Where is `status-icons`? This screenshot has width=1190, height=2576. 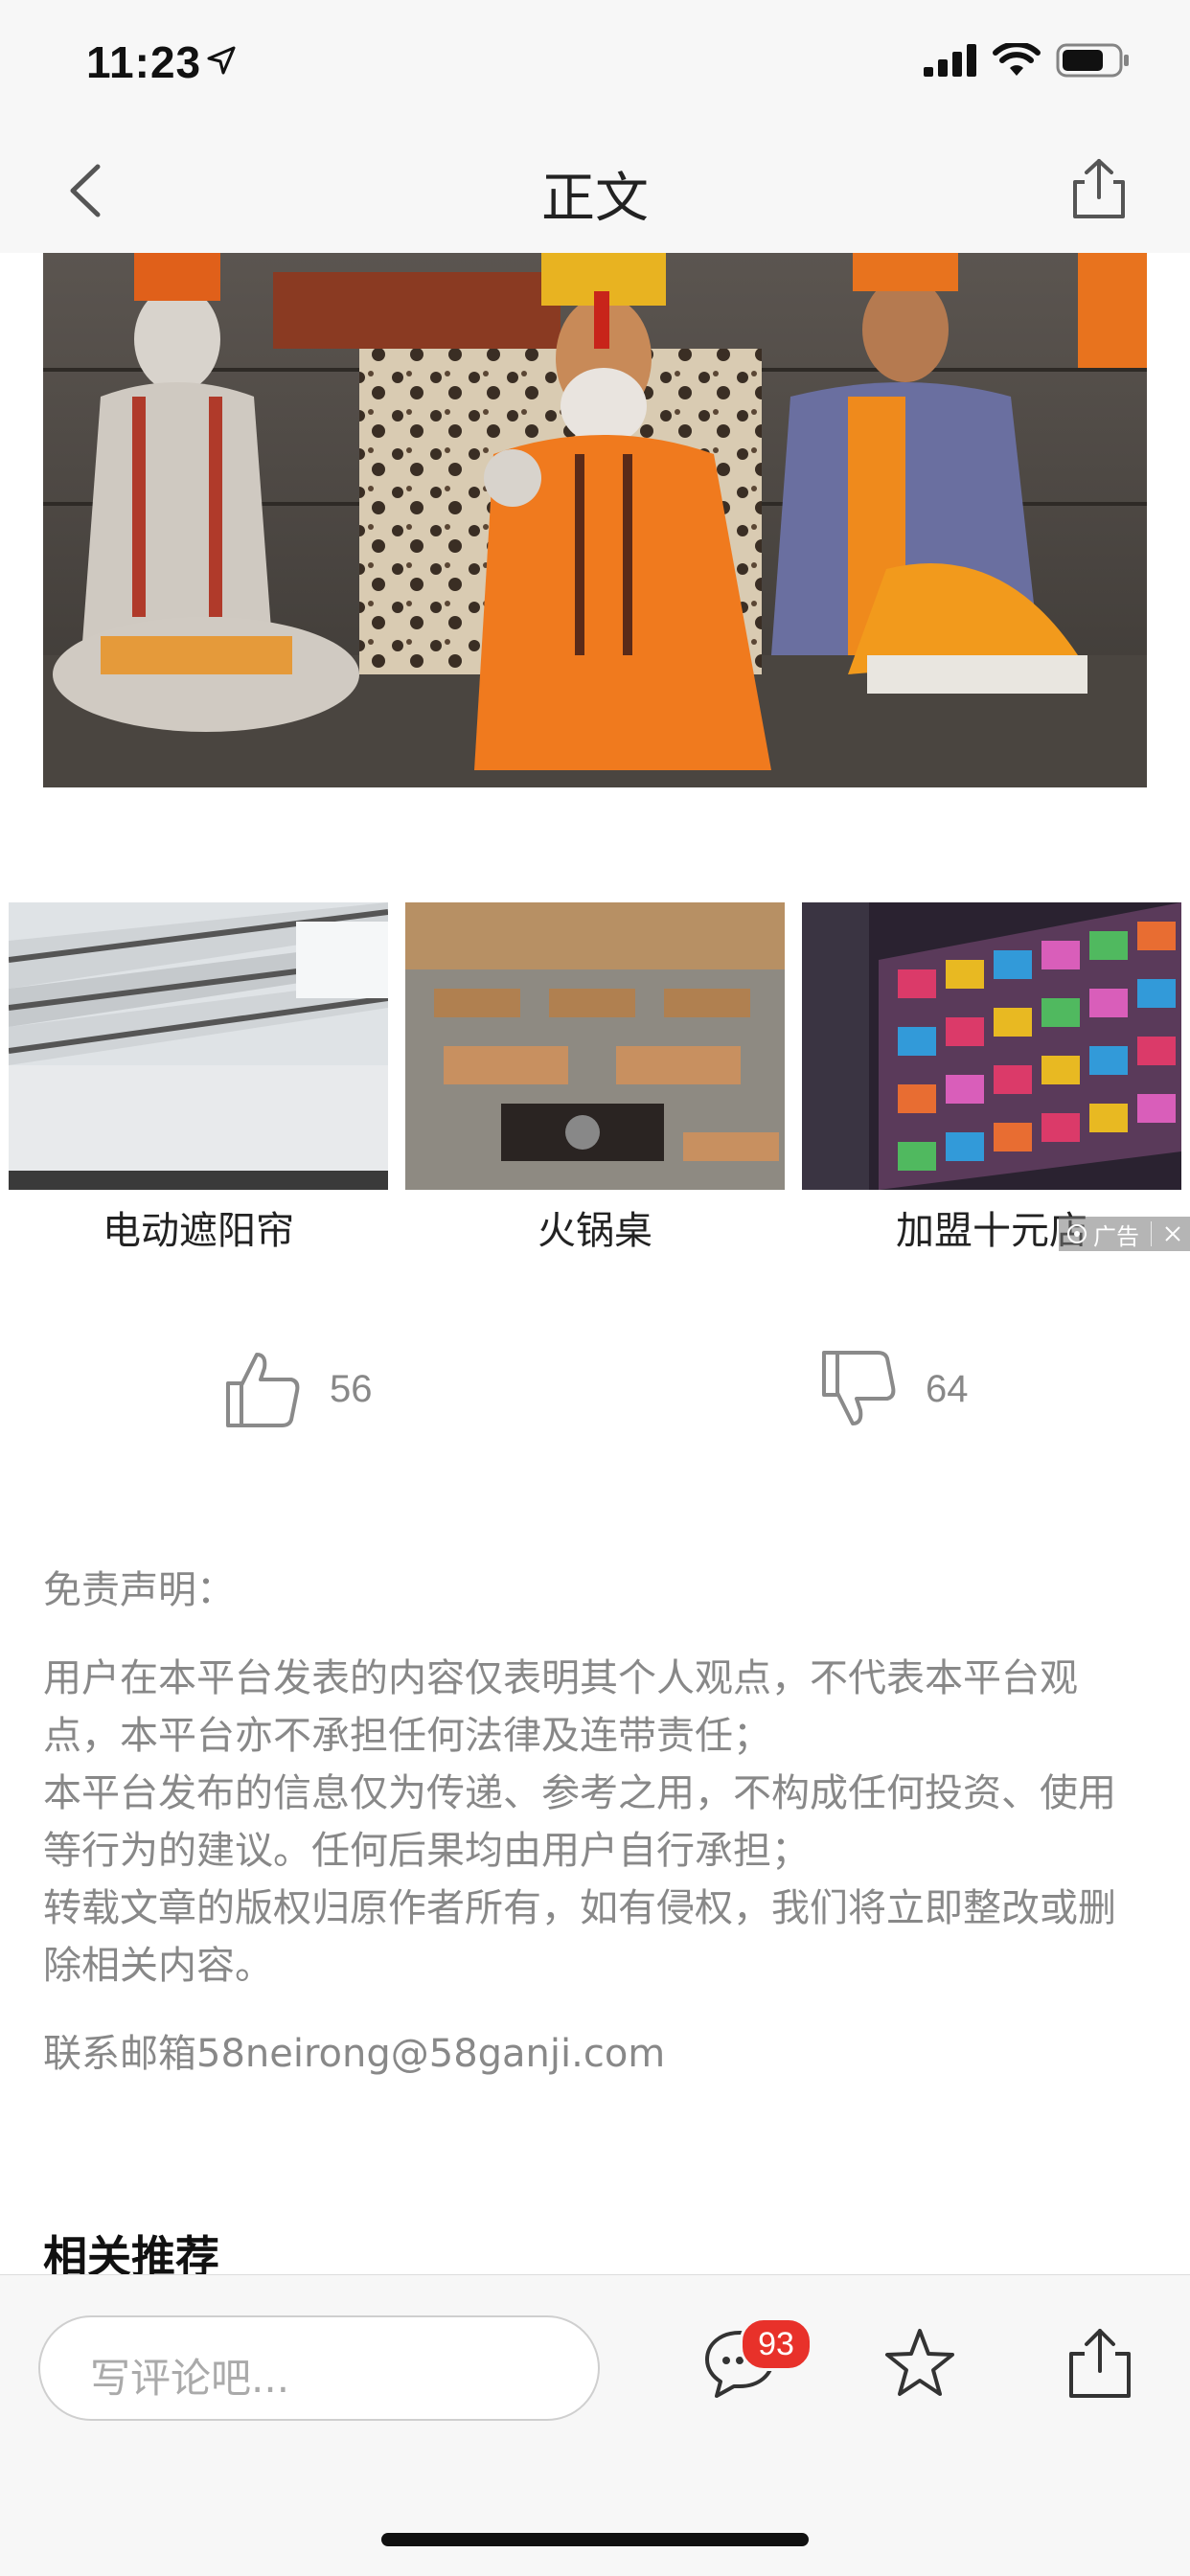
status-icons is located at coordinates (1028, 60).